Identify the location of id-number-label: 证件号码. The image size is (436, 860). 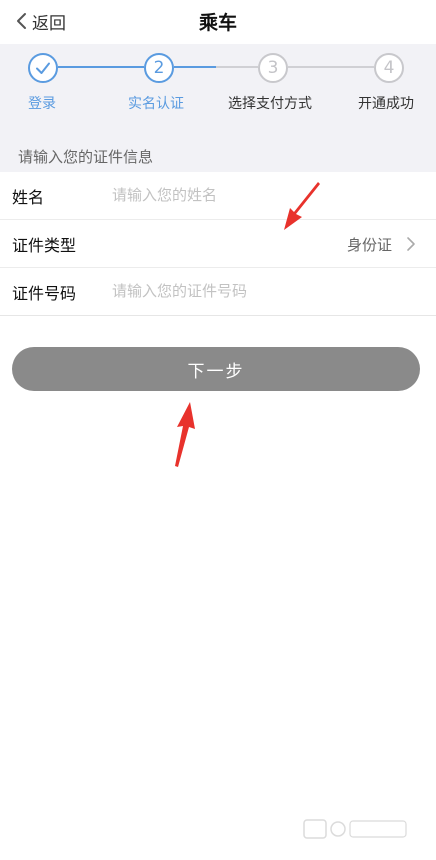
(44, 293).